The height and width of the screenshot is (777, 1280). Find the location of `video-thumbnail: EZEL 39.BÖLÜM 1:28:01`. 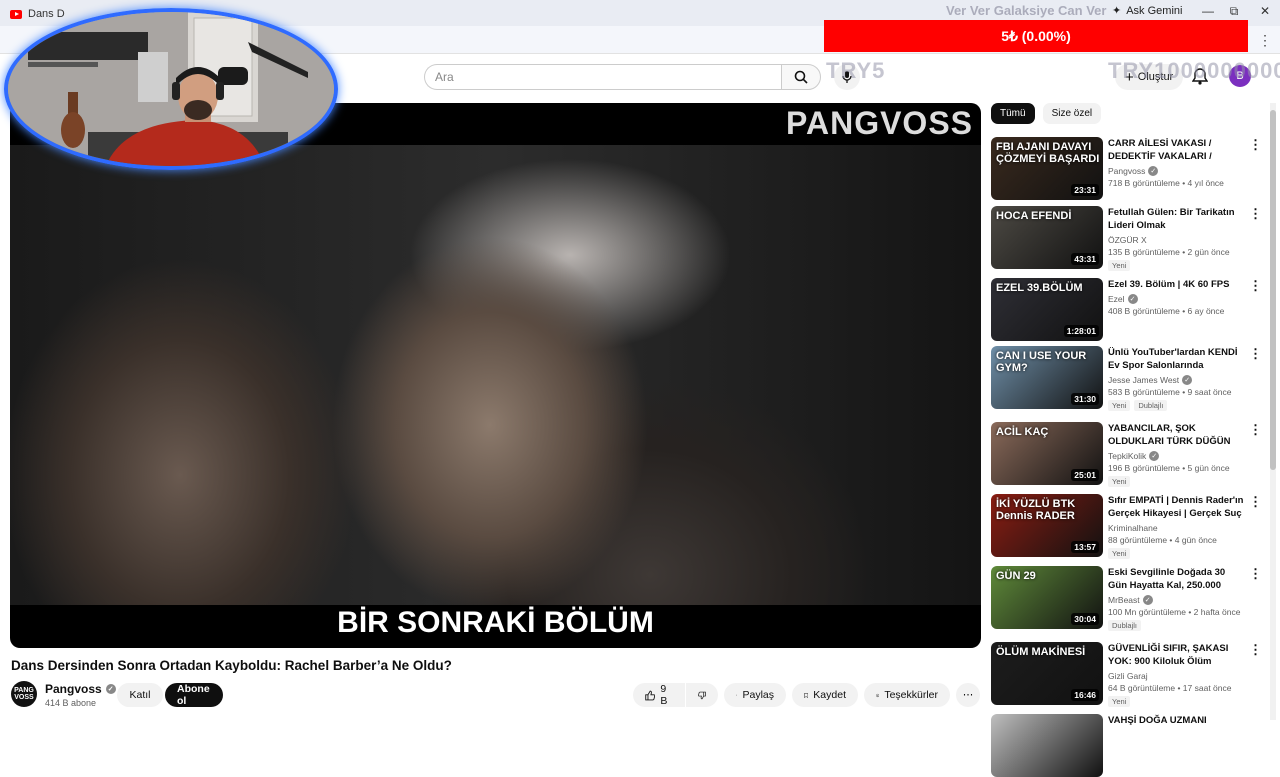

video-thumbnail: EZEL 39.BÖLÜM 1:28:01 is located at coordinates (1047, 309).